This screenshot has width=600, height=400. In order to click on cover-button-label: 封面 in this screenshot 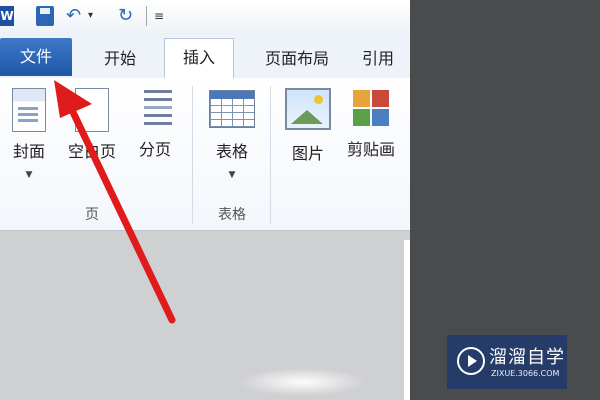, I will do `click(28, 151)`.